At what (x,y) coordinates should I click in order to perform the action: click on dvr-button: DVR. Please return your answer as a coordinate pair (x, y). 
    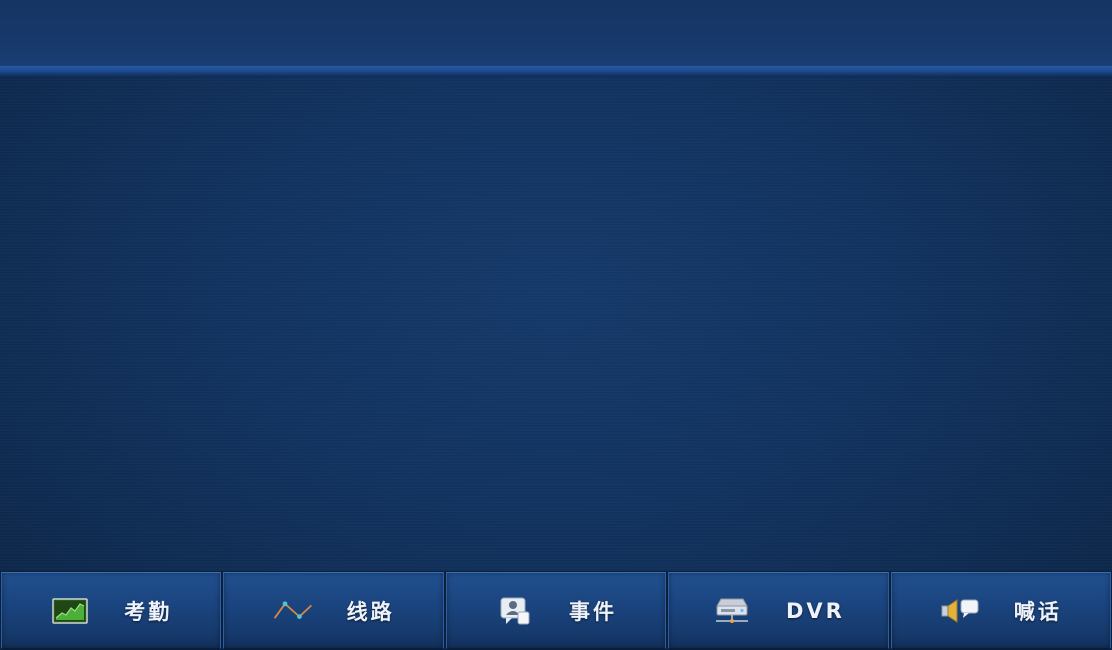
    Looking at the image, I should click on (778, 610).